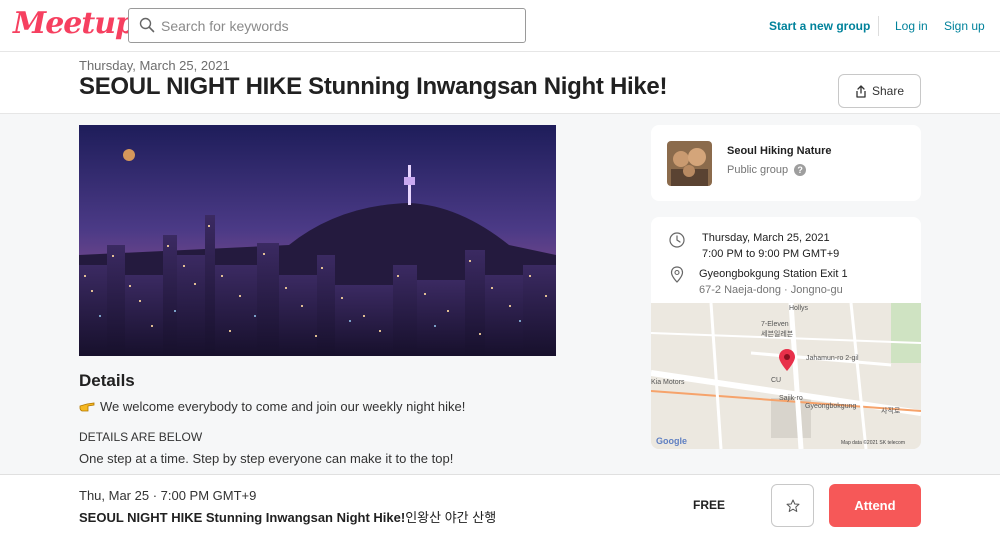 Image resolution: width=1000 pixels, height=535 pixels. Describe the element at coordinates (891, 411) in the screenshot. I see `map-label-sajik-kr: 사직로` at that location.